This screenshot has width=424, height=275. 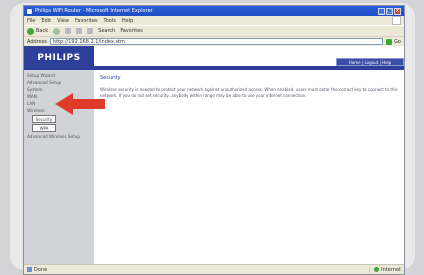 I want to click on sidebar-button-wpa: WPA, so click(x=44, y=128).